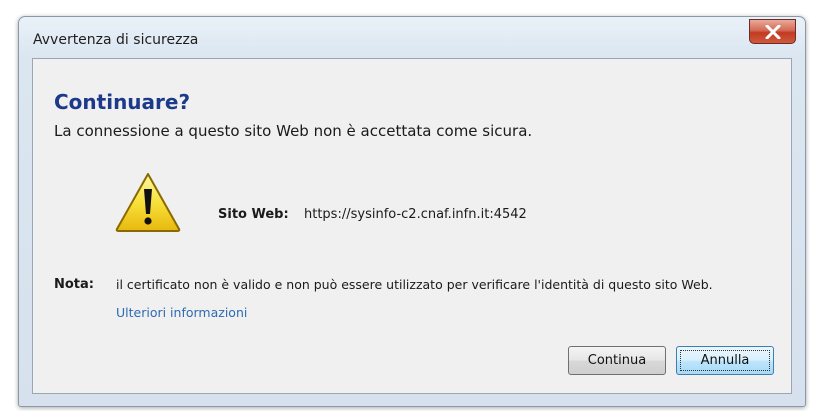  Describe the element at coordinates (253, 214) in the screenshot. I see `site-label: Sito Web:` at that location.